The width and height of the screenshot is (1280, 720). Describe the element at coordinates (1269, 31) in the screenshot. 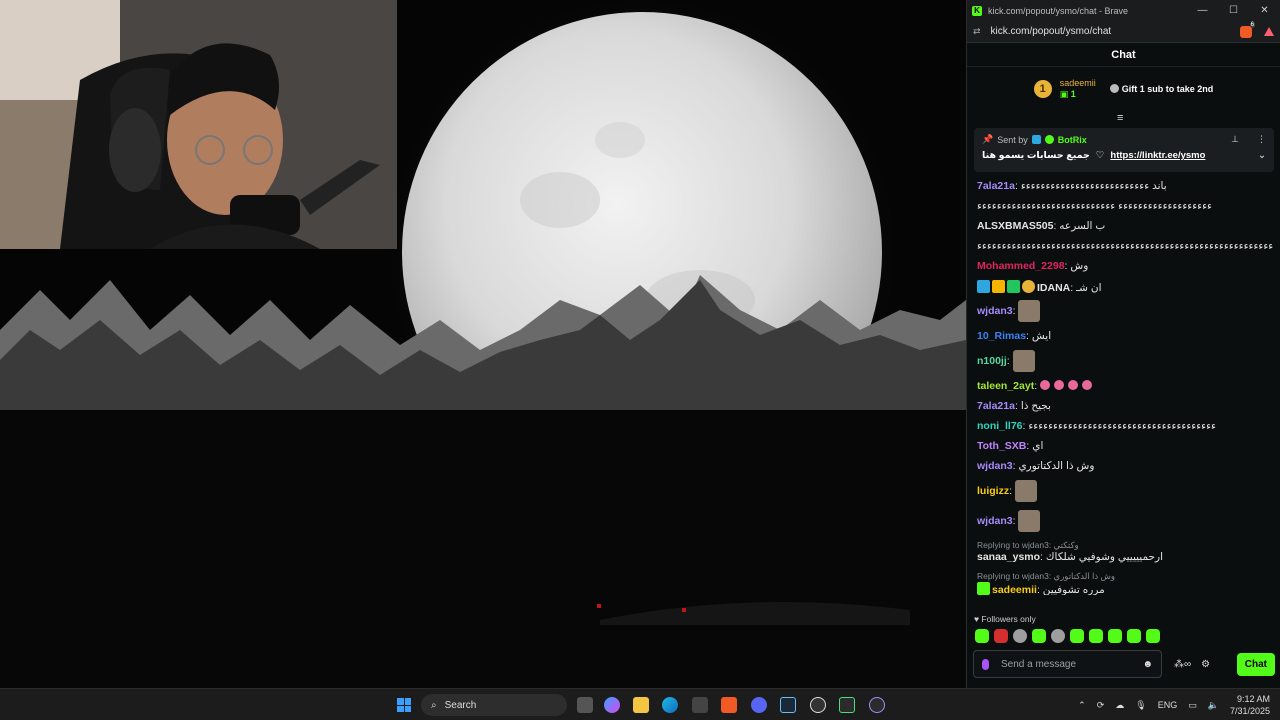

I see `brave-rewards-icon` at that location.